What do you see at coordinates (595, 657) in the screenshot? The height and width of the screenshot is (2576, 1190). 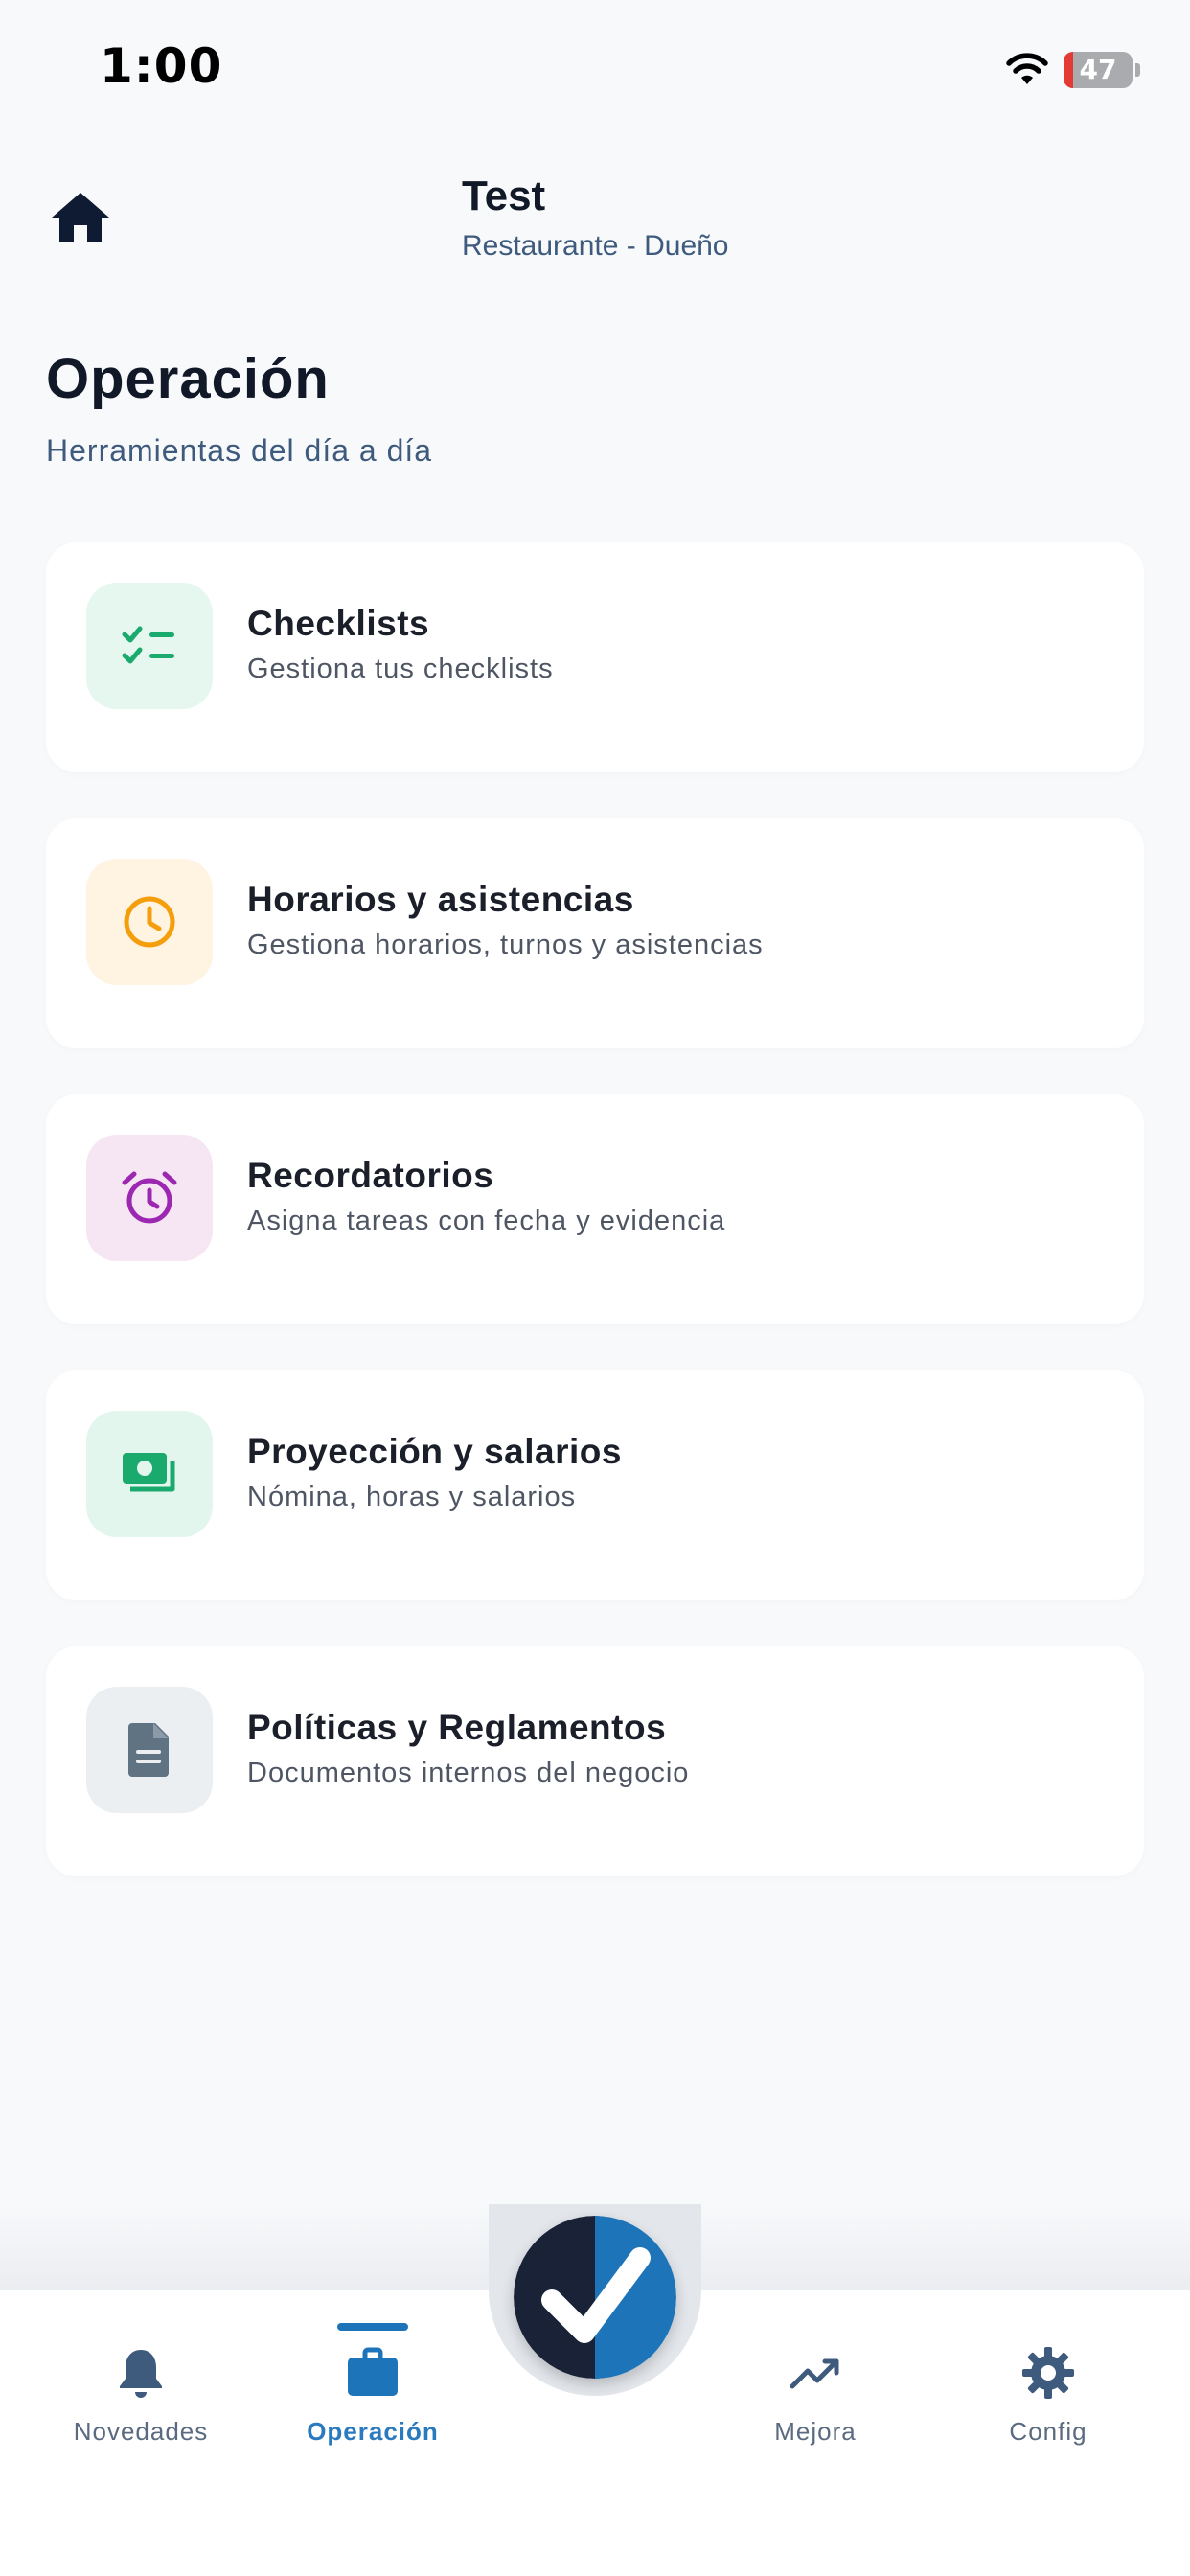 I see `card-checklists: Checklists Gestiona tus checklists` at bounding box center [595, 657].